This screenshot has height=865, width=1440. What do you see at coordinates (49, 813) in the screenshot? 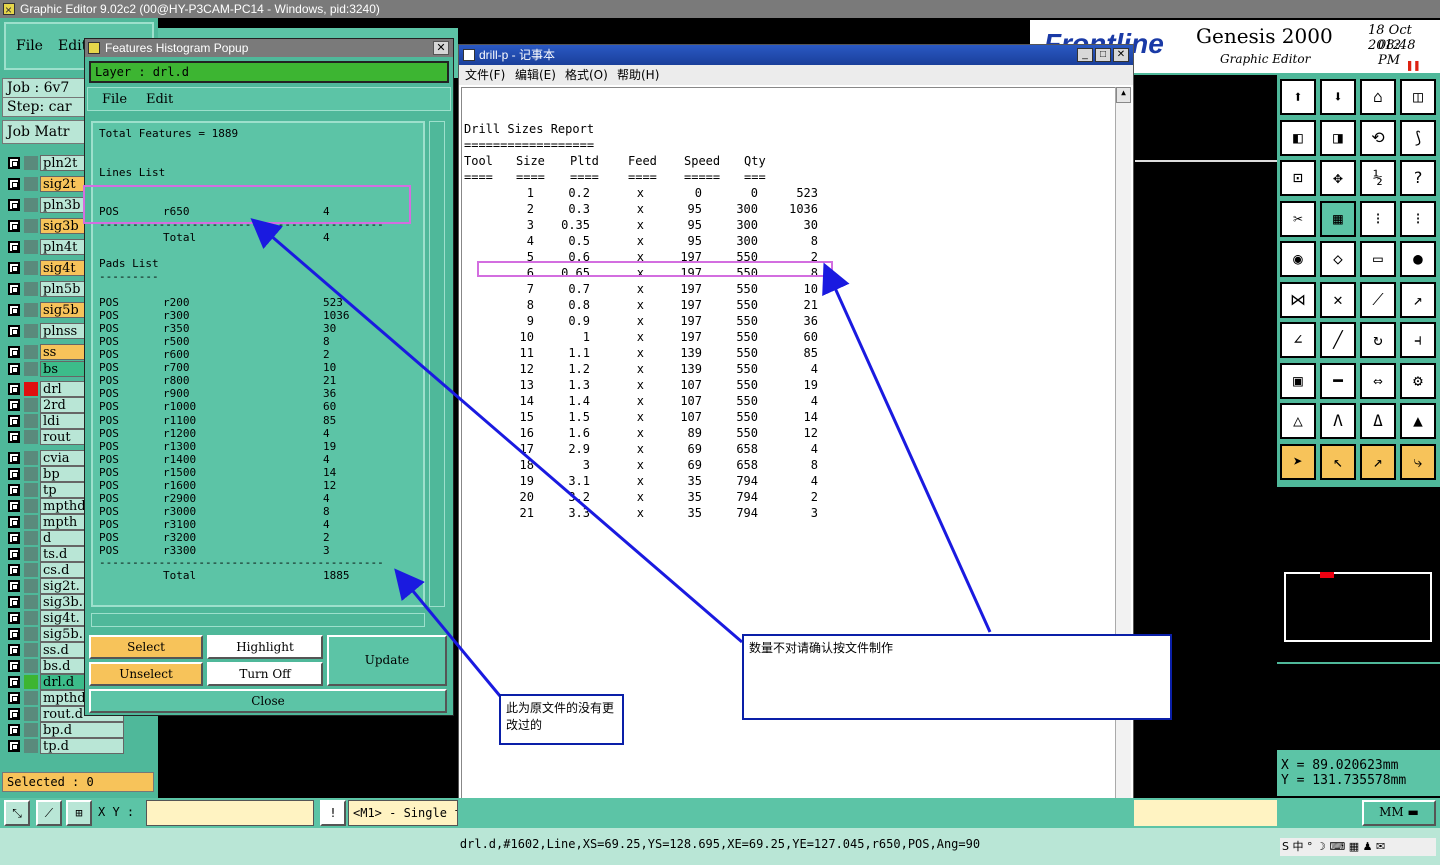
I see `measure-bottom-icon: ⟋` at bounding box center [49, 813].